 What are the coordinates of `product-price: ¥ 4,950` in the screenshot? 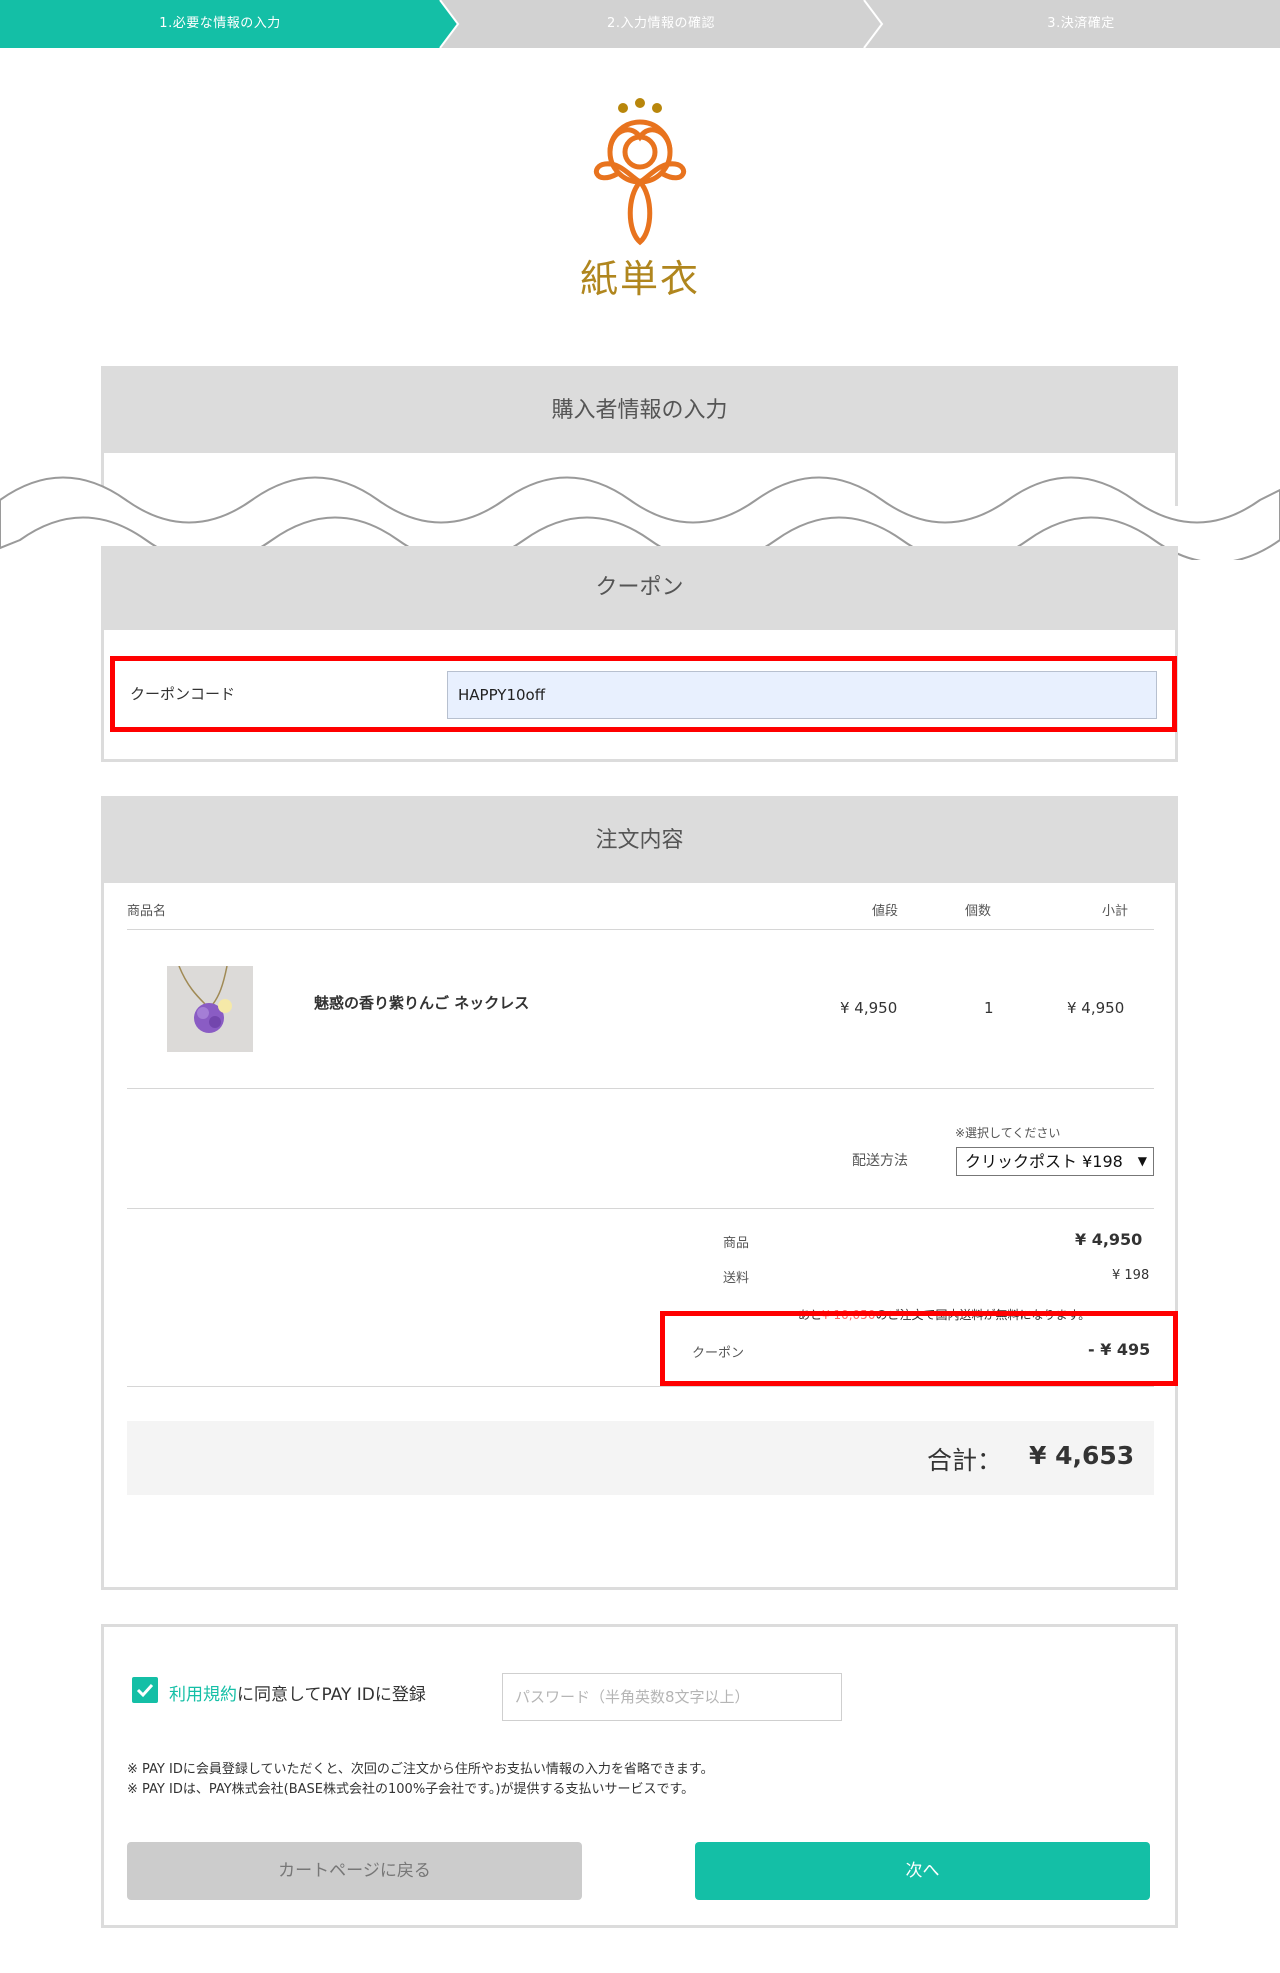 It's located at (869, 1008).